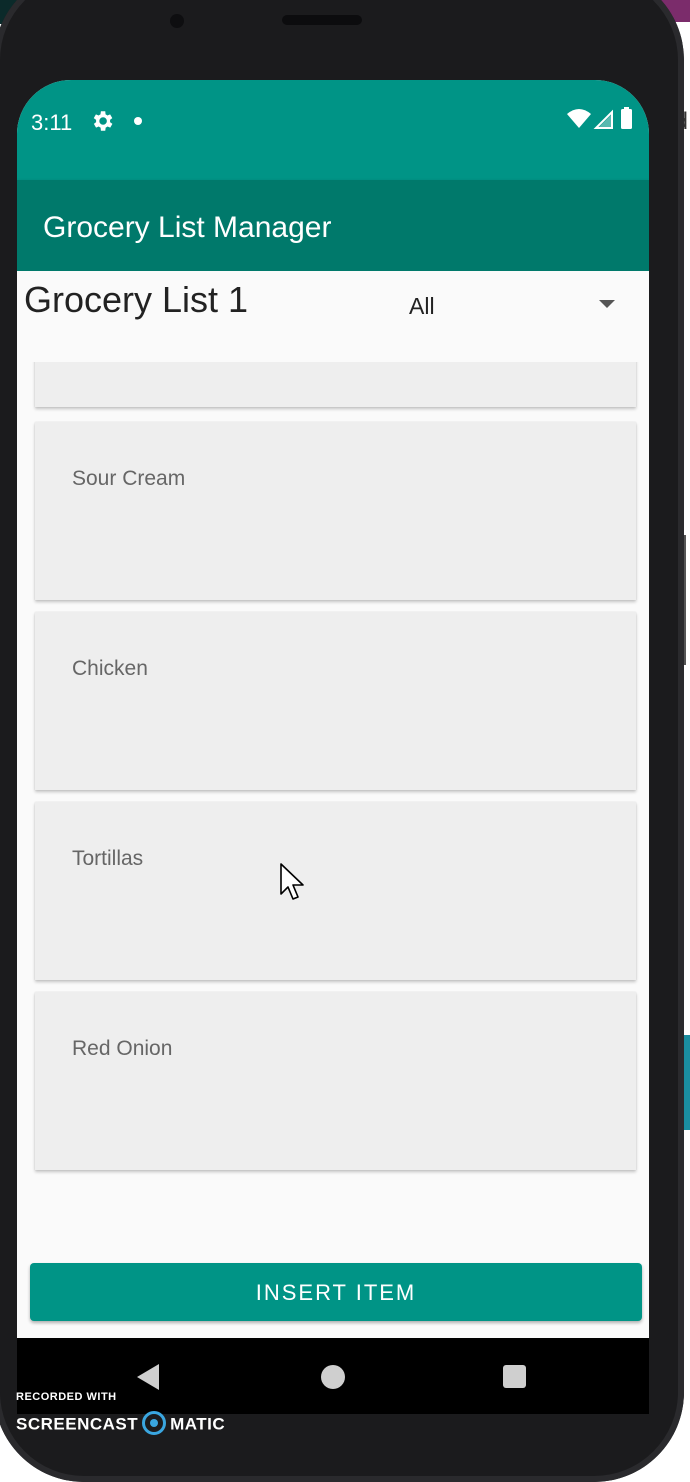 This screenshot has width=690, height=1482. Describe the element at coordinates (110, 668) in the screenshot. I see `item-label: Chicken` at that location.